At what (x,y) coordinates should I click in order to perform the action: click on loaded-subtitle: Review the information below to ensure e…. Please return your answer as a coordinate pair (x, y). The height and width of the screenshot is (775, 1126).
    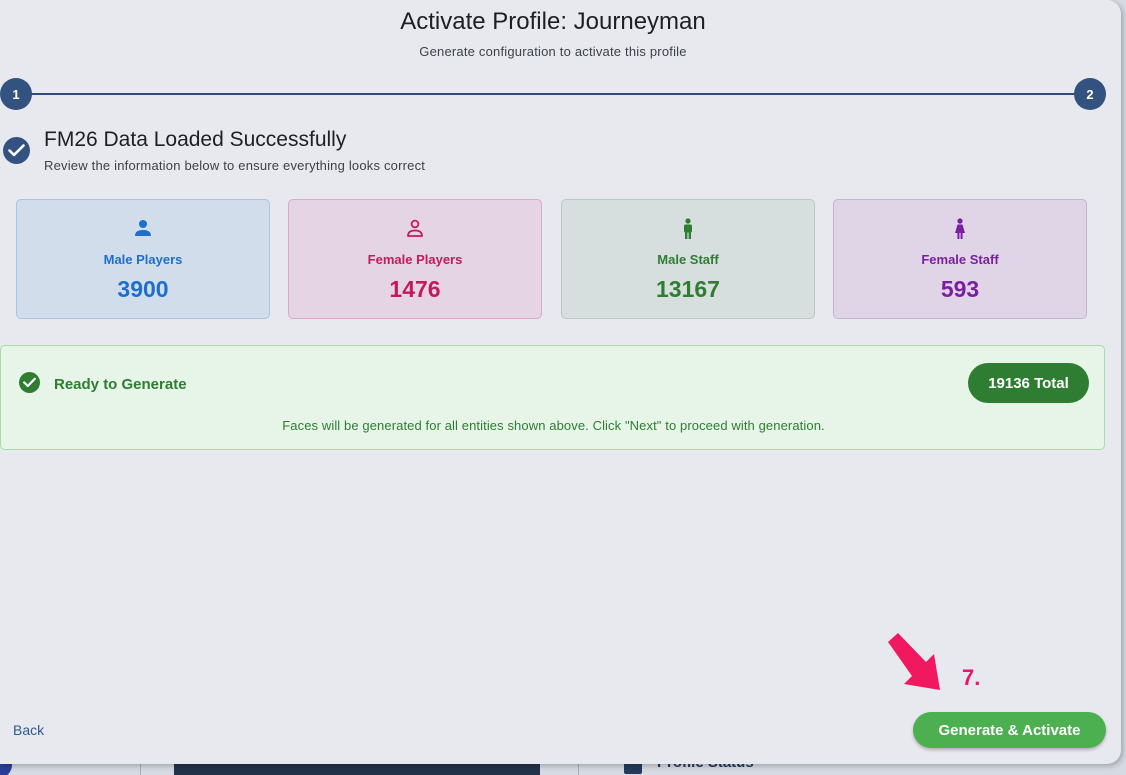
    Looking at the image, I should click on (235, 165).